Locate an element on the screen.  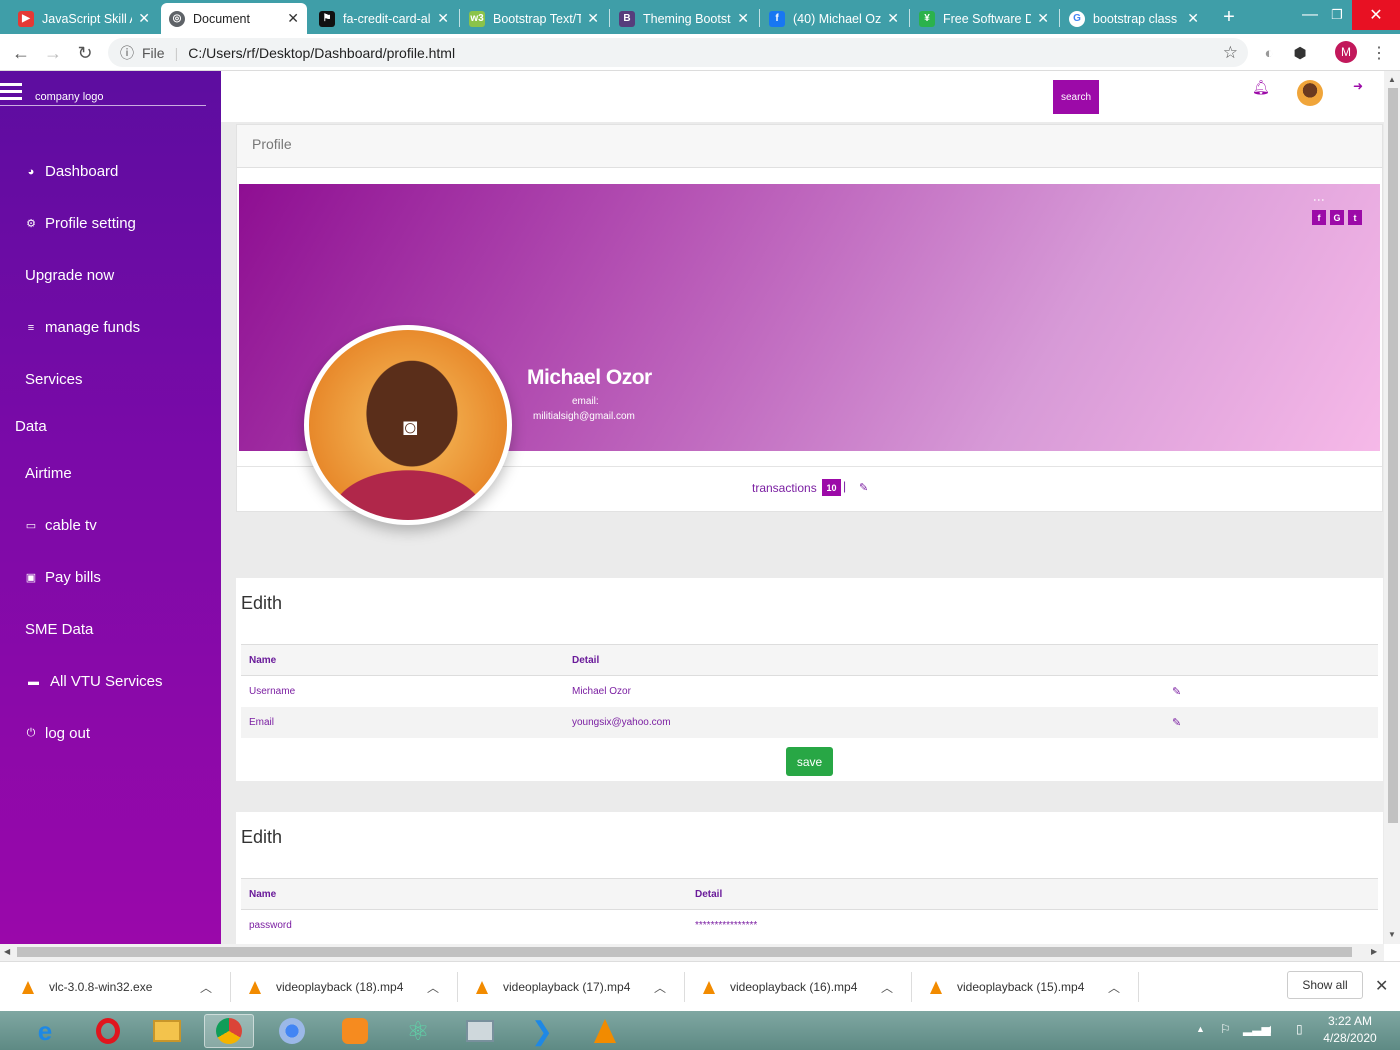
browser-tab: ⚑ fa-credit-card-al ✕ is located at coordinates (384, 18).